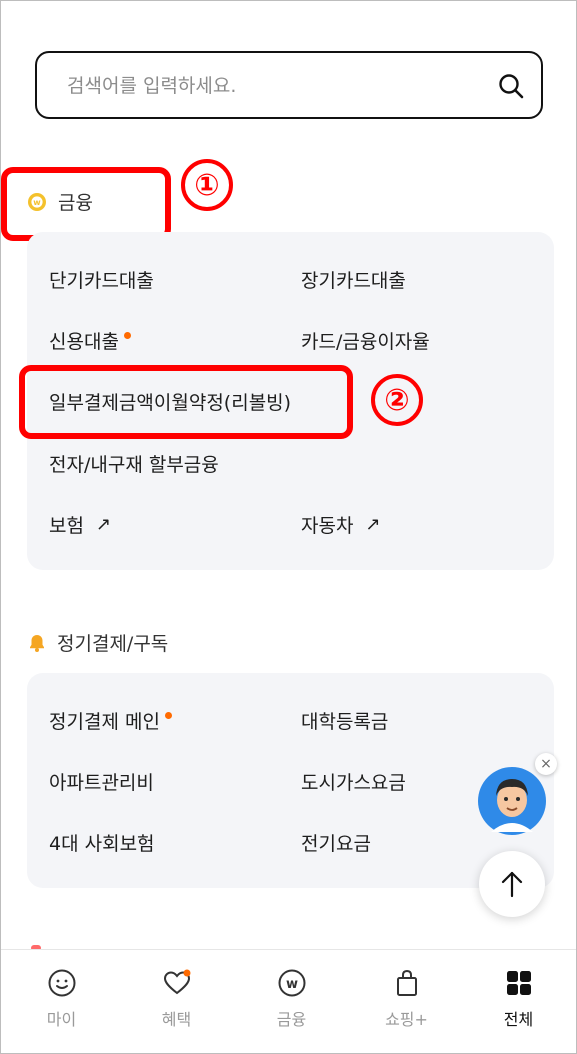 The width and height of the screenshot is (577, 1054). What do you see at coordinates (37, 643) in the screenshot?
I see `bell-icon` at bounding box center [37, 643].